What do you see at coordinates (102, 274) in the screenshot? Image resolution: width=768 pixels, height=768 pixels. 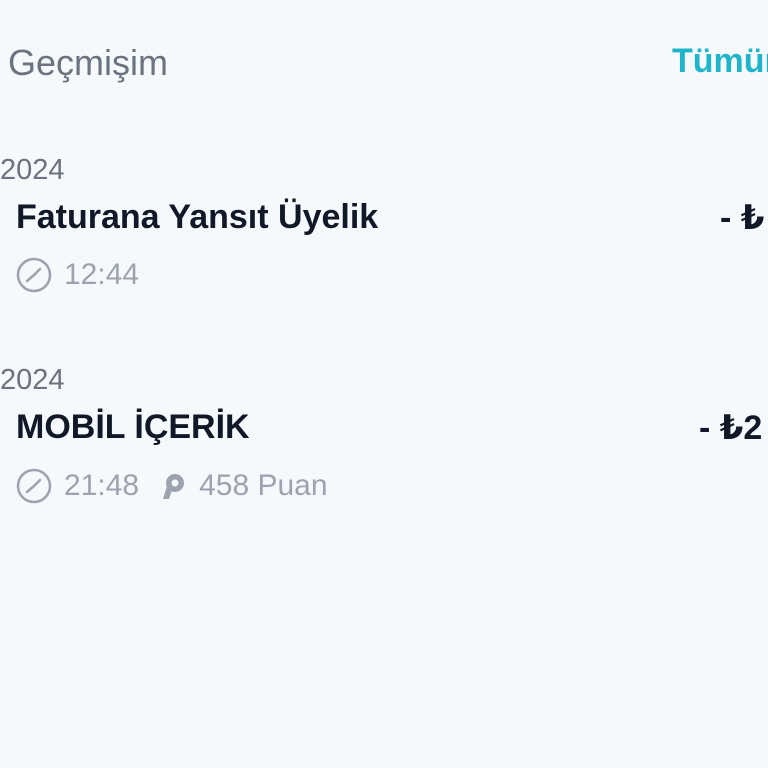 I see `transaction-time: 12:44` at bounding box center [102, 274].